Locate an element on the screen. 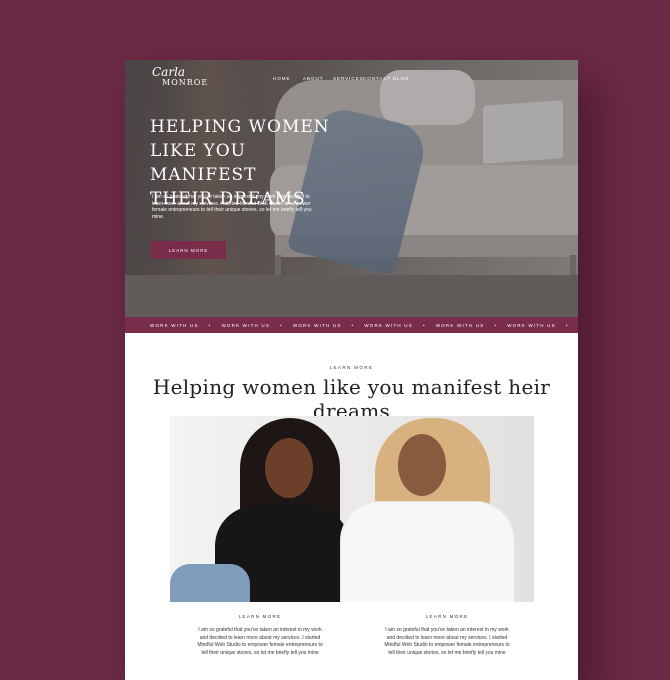  section-kicker: LEARN MORE is located at coordinates (351, 367).